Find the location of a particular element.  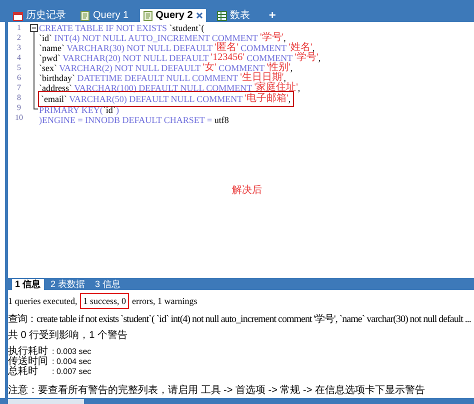

code-token: utf8 is located at coordinates (221, 120).